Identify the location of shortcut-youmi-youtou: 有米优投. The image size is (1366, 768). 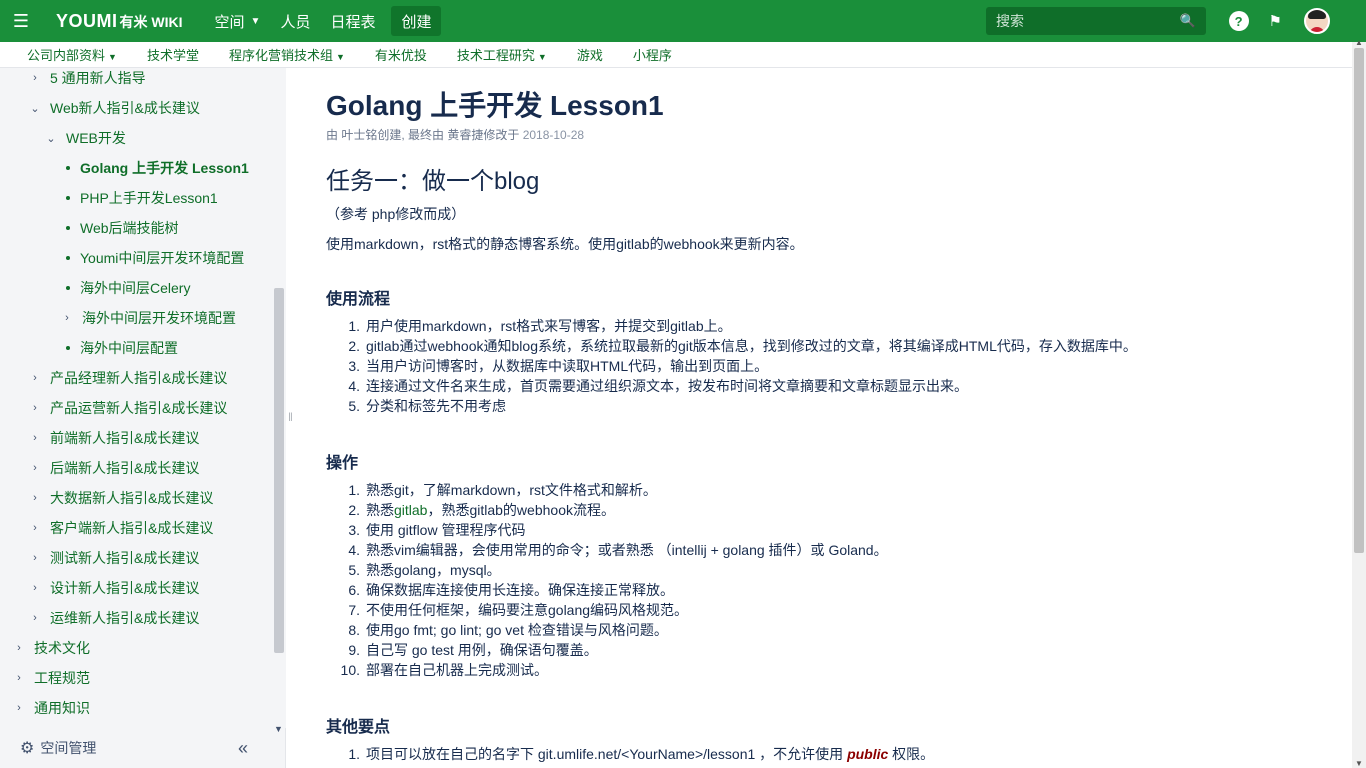
(401, 54).